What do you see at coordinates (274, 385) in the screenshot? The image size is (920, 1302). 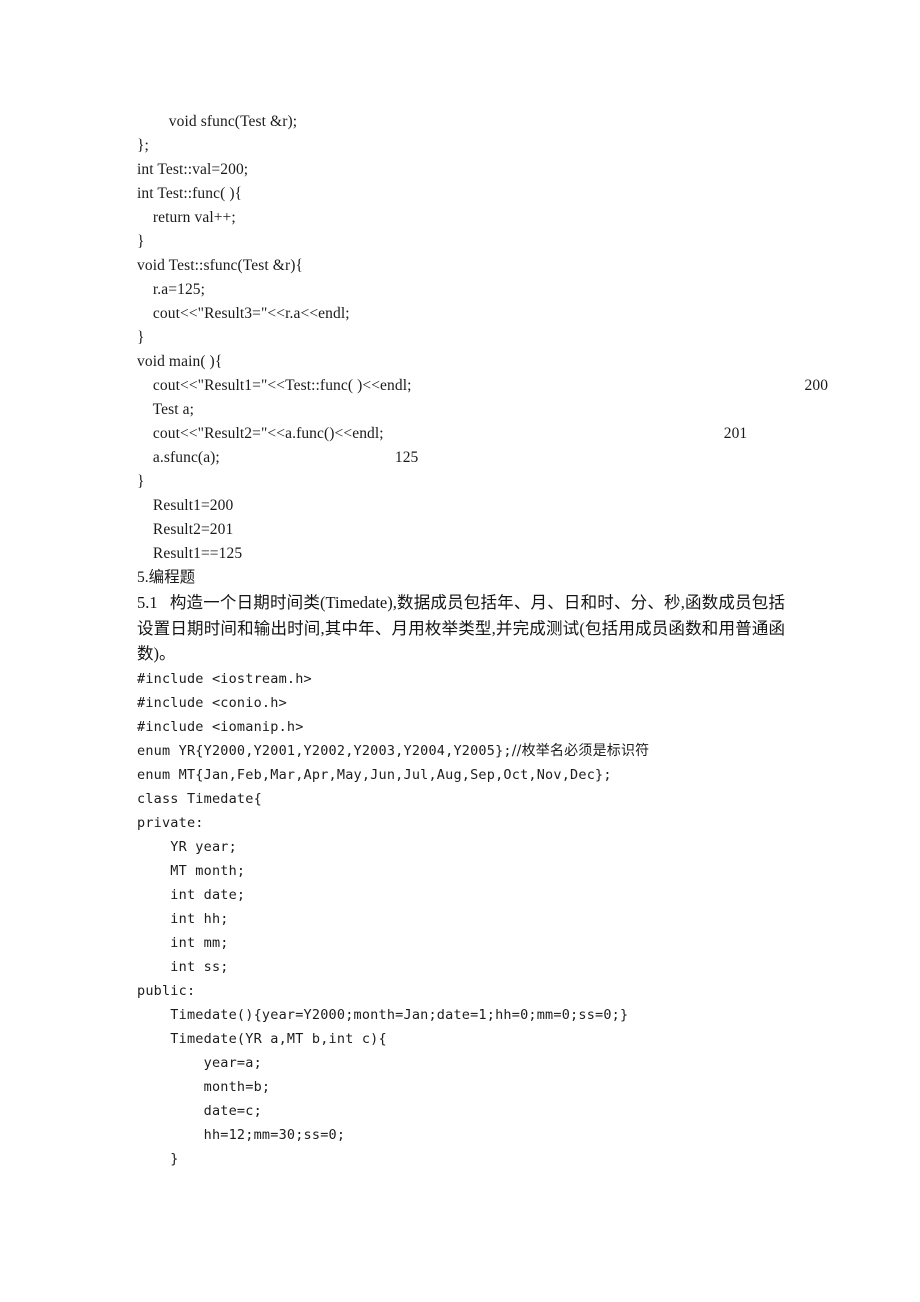 I see `code-line-text: cout<<"Result1="<<Test::func( )<<endl;` at bounding box center [274, 385].